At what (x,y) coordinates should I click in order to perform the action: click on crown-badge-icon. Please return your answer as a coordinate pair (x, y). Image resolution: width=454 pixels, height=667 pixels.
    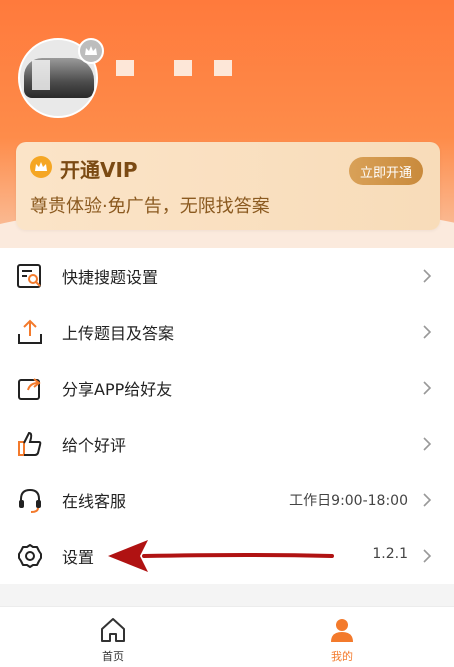
    Looking at the image, I should click on (91, 51).